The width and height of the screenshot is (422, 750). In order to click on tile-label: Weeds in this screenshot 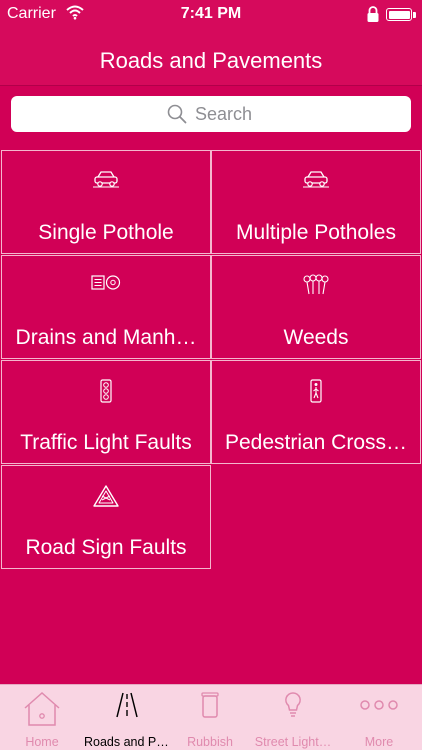, I will do `click(316, 337)`.